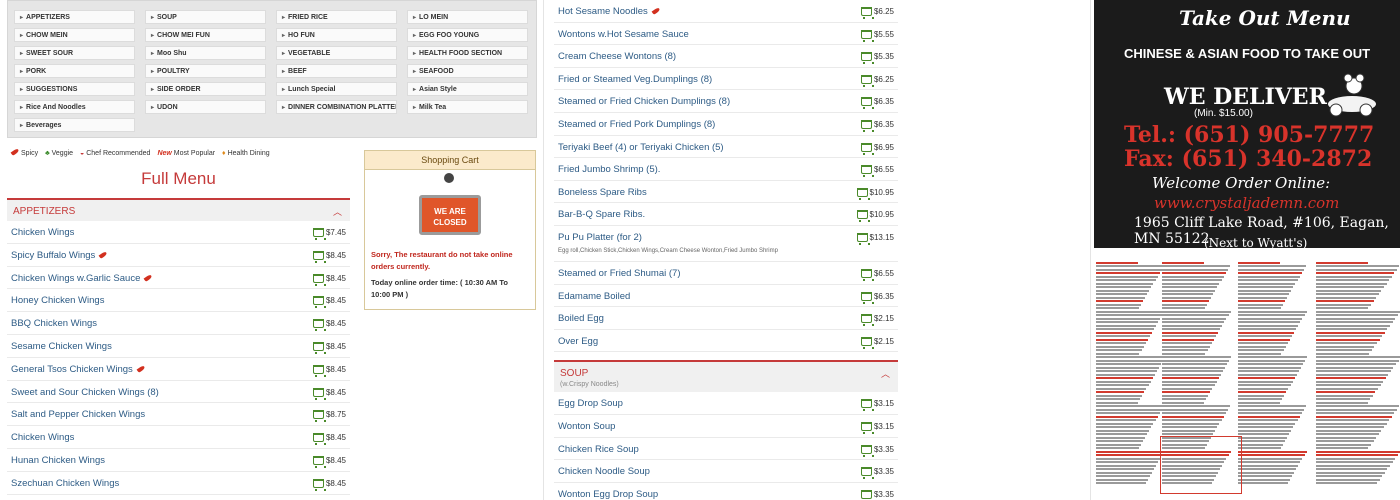 This screenshot has height=500, width=1400. Describe the element at coordinates (609, 169) in the screenshot. I see `menu-item-name: Fried Jumbo Shrimp (5).` at that location.